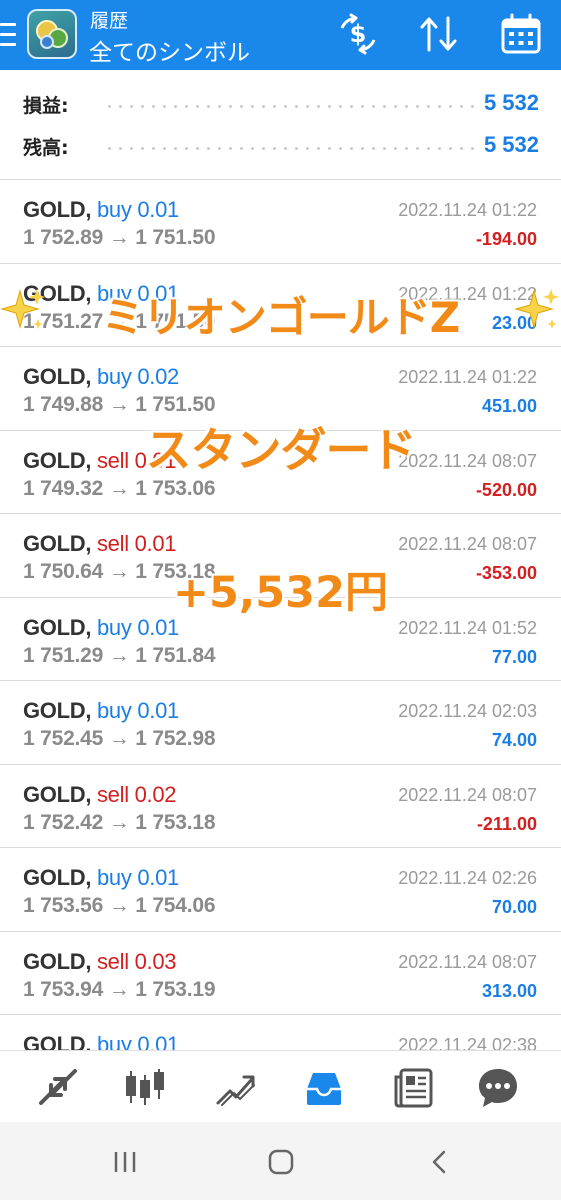 The height and width of the screenshot is (1200, 561). Describe the element at coordinates (109, 21) in the screenshot. I see `header-subtitle: 履歴` at that location.